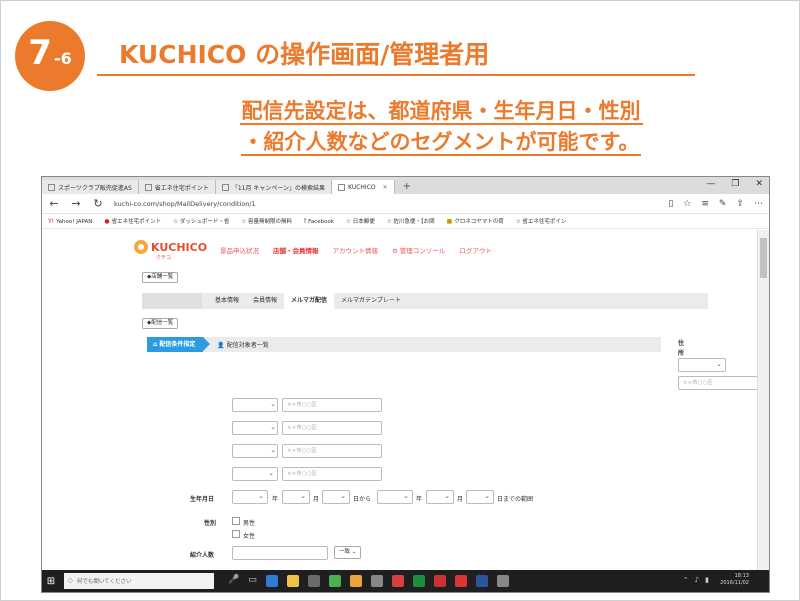 The height and width of the screenshot is (601, 800). I want to click on hub-icon: ≡, so click(705, 204).